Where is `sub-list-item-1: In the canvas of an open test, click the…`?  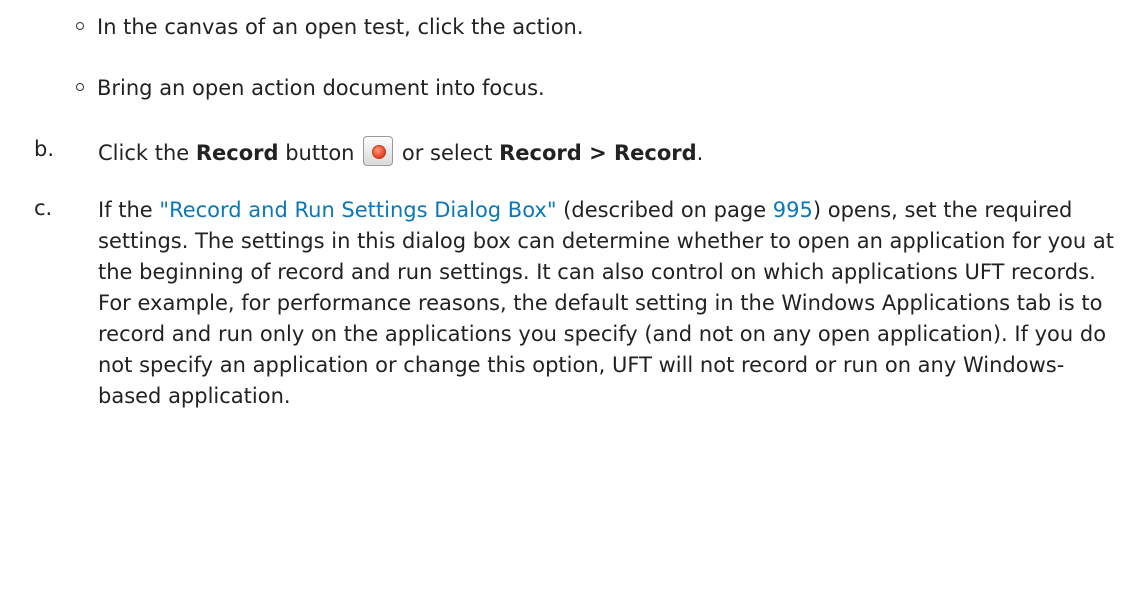
sub-list-item-1: In the canvas of an open test, click the… is located at coordinates (330, 27).